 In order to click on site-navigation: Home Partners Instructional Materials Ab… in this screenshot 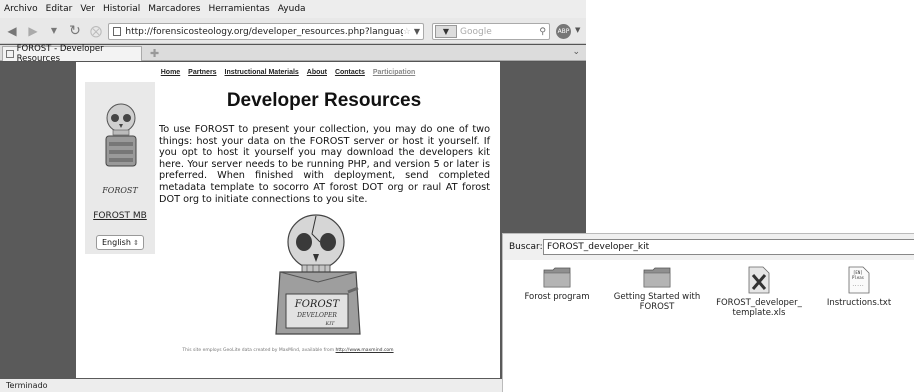, I will do `click(288, 72)`.